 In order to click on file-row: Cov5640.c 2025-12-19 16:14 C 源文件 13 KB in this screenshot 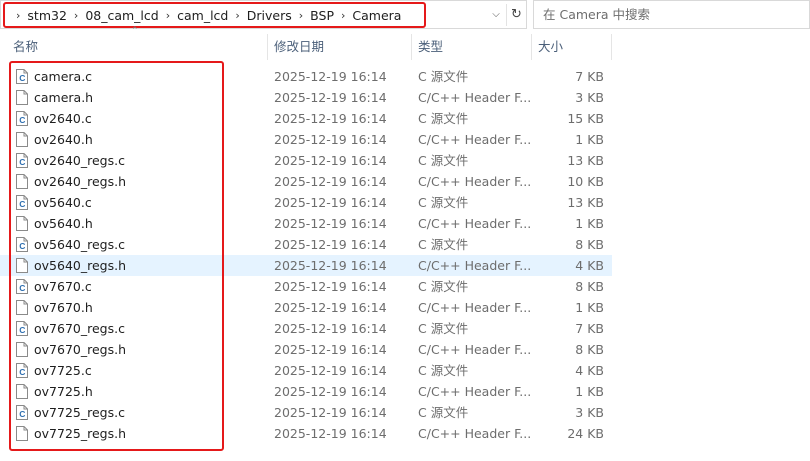, I will do `click(306, 202)`.